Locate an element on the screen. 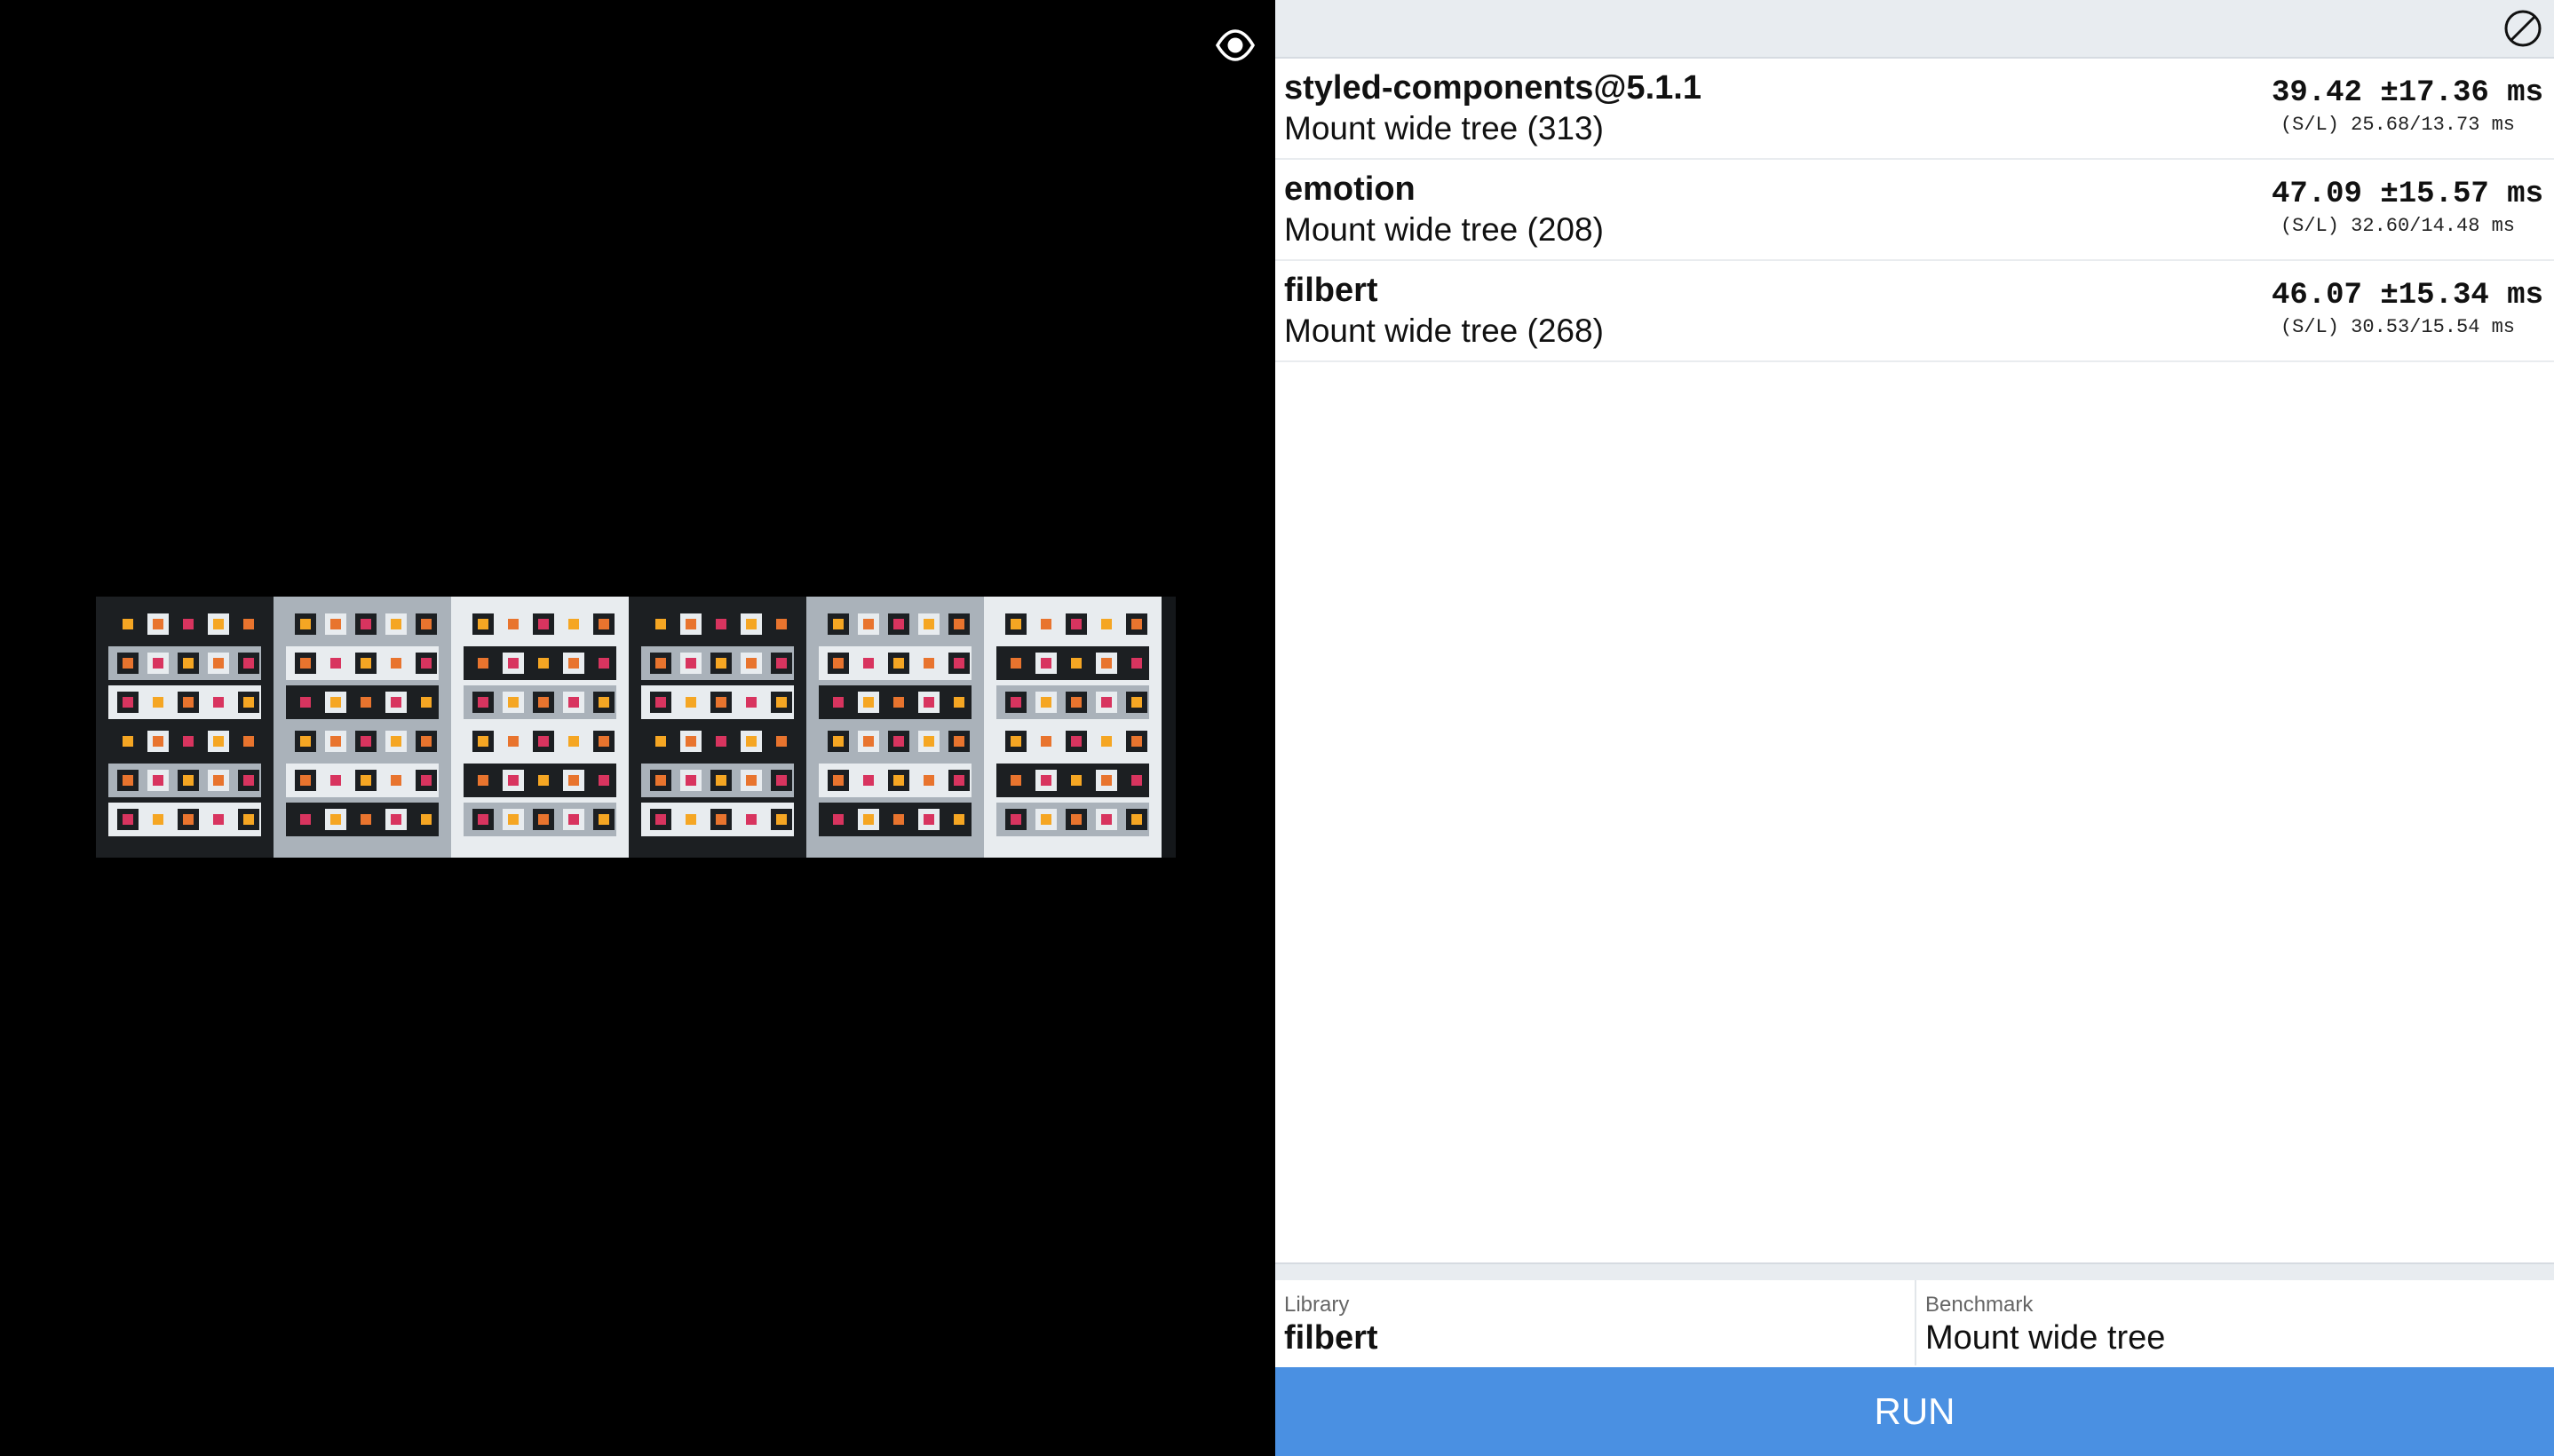  benchmark-value: Mount wide tree is located at coordinates (2046, 1338).